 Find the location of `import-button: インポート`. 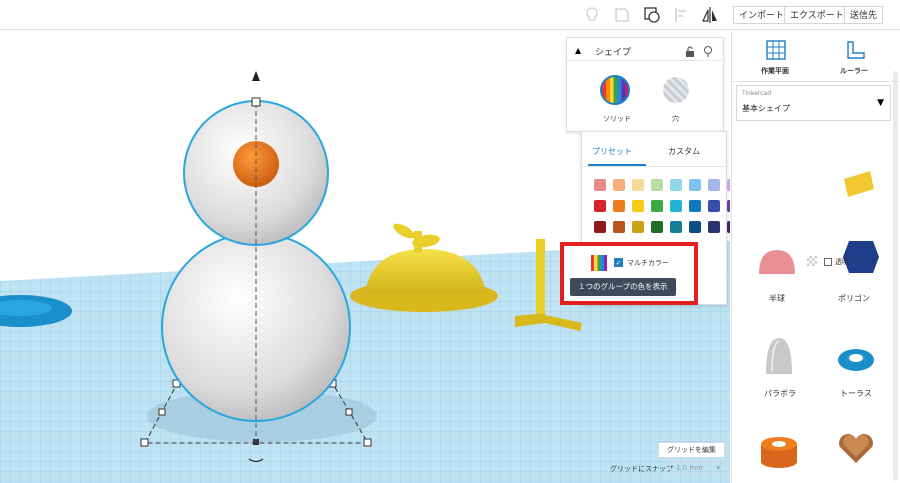

import-button: インポート is located at coordinates (762, 15).